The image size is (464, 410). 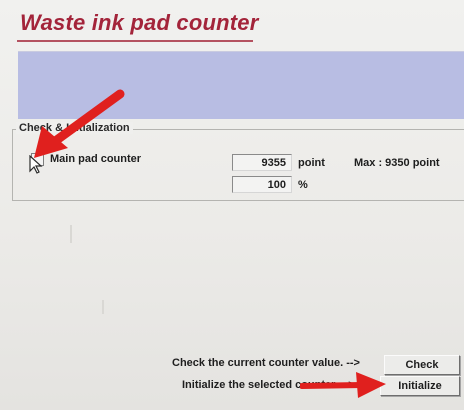 What do you see at coordinates (420, 386) in the screenshot?
I see `initialize-button: Initialize` at bounding box center [420, 386].